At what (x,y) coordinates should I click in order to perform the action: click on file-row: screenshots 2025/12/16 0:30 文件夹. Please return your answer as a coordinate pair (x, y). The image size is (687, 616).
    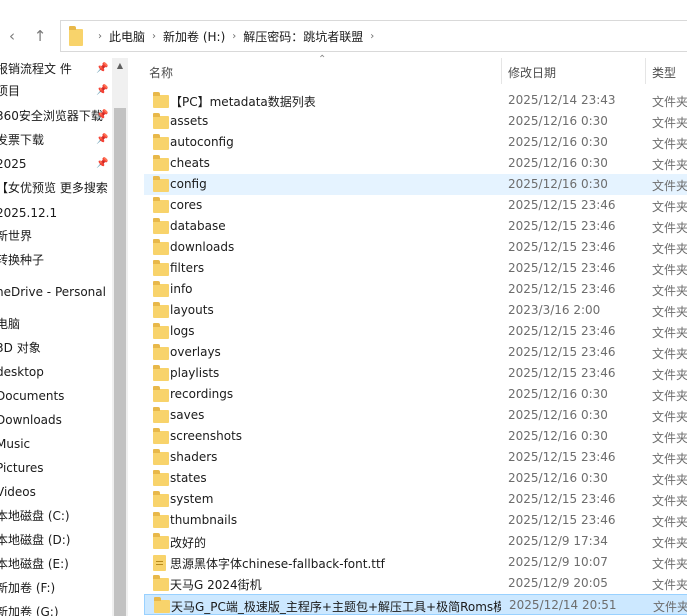
    Looking at the image, I should click on (415, 436).